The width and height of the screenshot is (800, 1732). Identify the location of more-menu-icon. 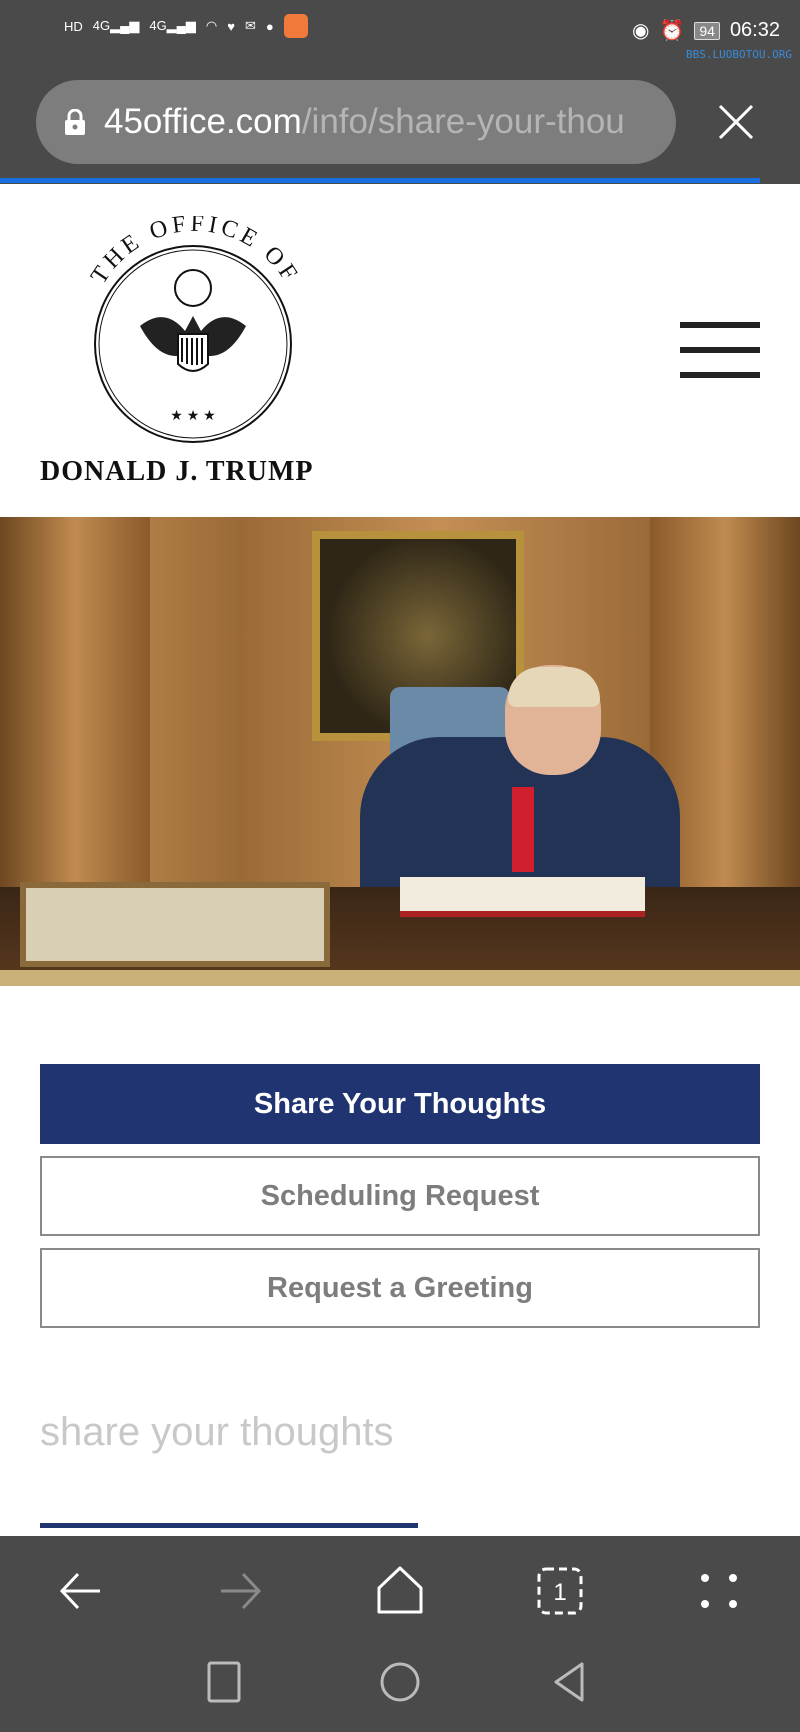
(720, 1591).